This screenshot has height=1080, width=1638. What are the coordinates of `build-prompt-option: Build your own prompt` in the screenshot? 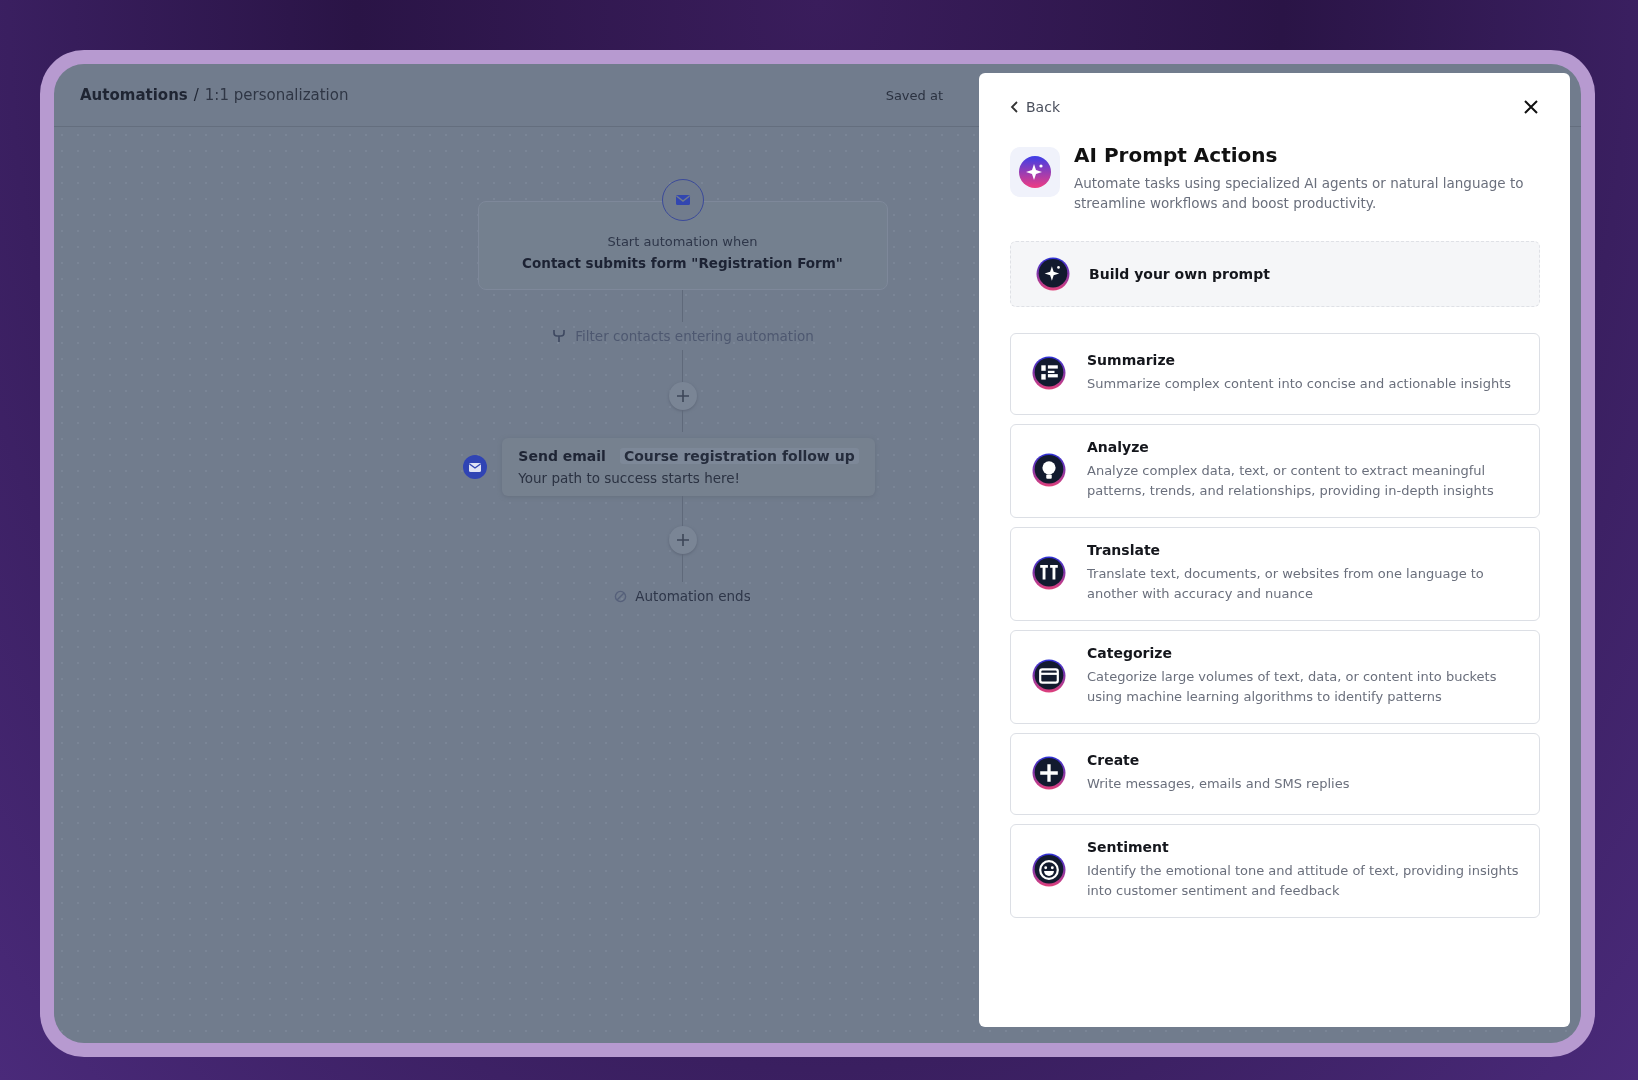 It's located at (1275, 274).